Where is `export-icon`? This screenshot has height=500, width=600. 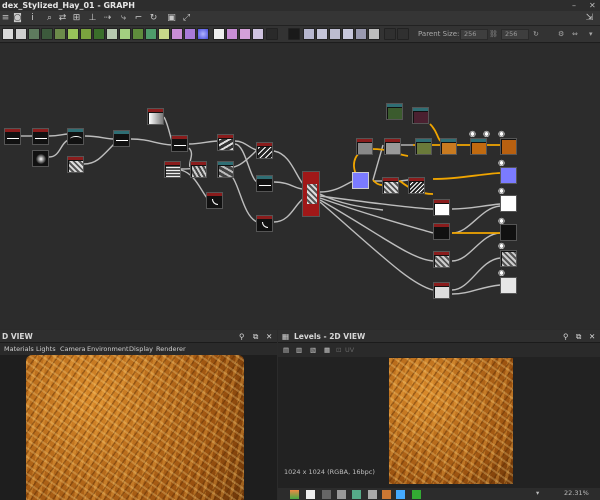
export-icon is located at coordinates (403, 34).